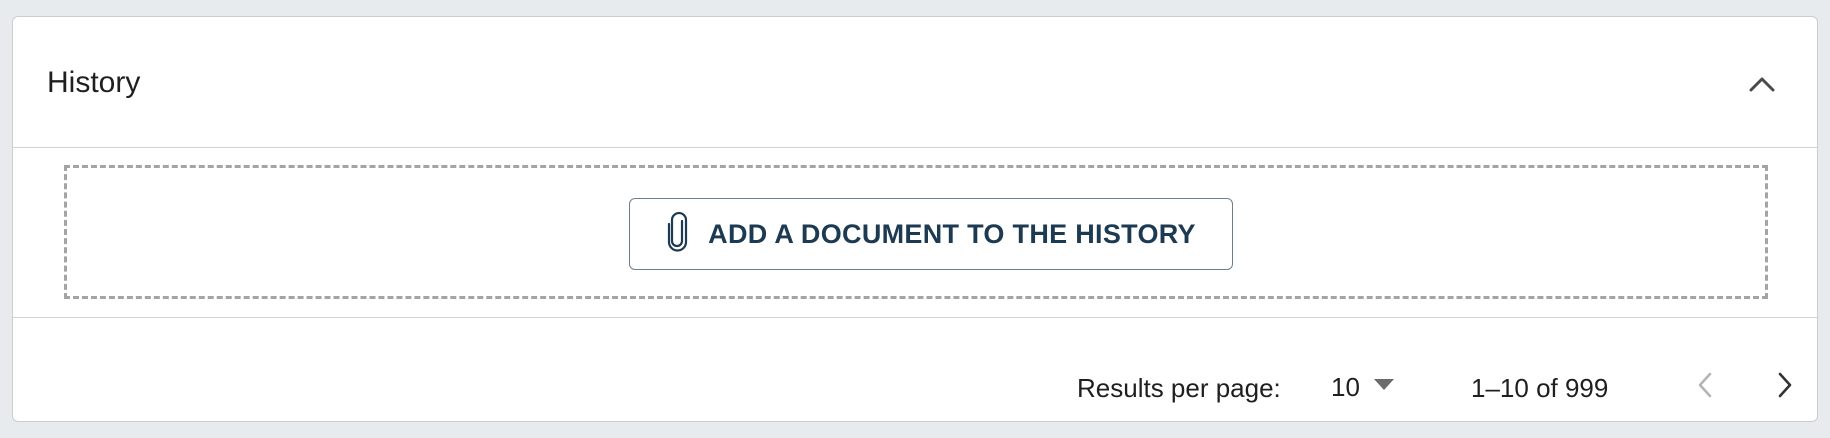  I want to click on pagination-range: 1–10 of 999, so click(1540, 388).